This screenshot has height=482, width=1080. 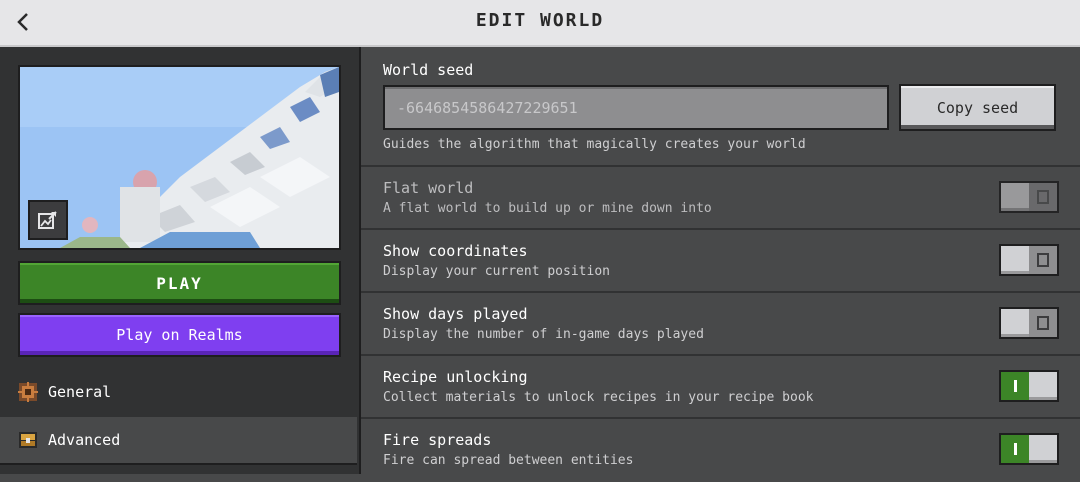 I want to click on fire-spreads-toggle, so click(x=1029, y=449).